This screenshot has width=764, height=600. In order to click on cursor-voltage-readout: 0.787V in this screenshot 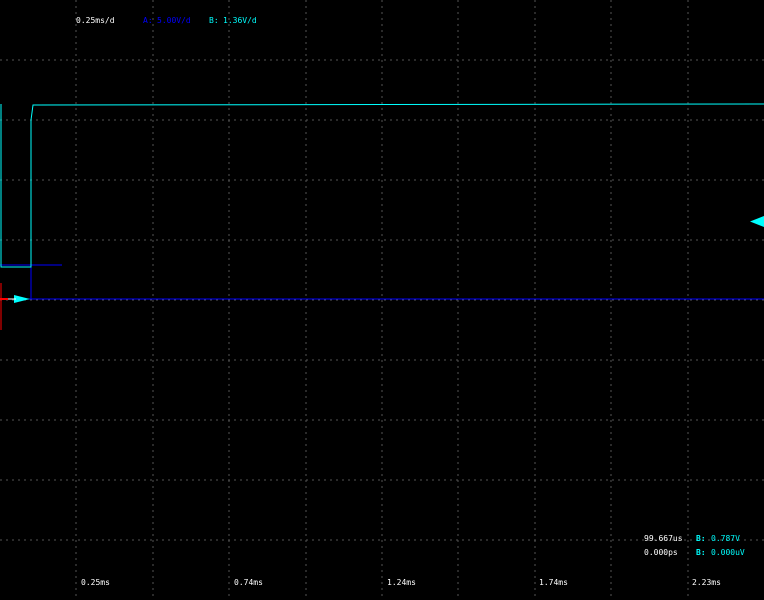, I will do `click(725, 538)`.